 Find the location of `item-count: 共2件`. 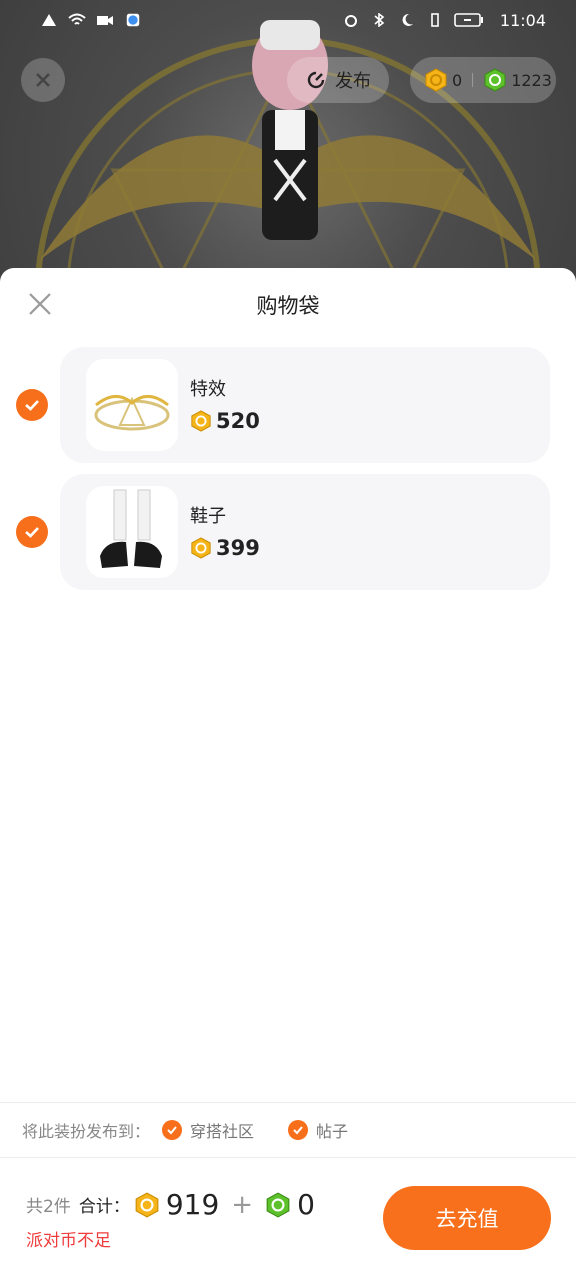

item-count: 共2件 is located at coordinates (48, 1207).